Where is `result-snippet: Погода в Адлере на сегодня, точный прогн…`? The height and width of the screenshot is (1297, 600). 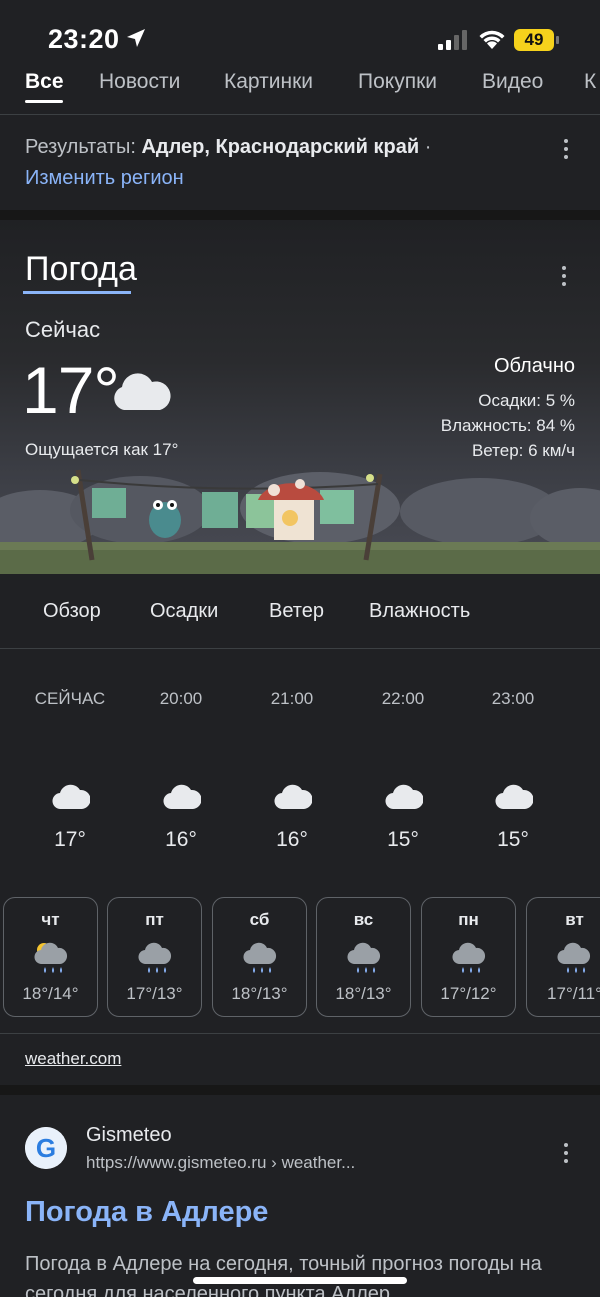
result-snippet: Погода в Адлере на сегодня, точный прогн… is located at coordinates (283, 1275).